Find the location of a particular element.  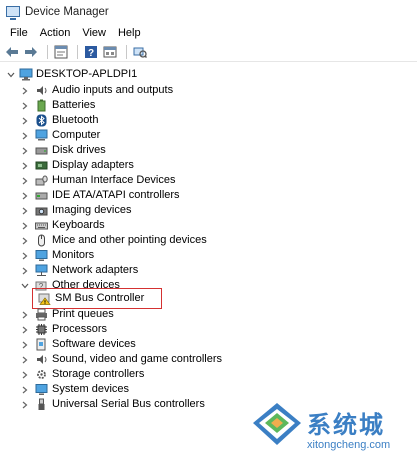

tree-item-network: Network adapters is located at coordinates (79, 270).